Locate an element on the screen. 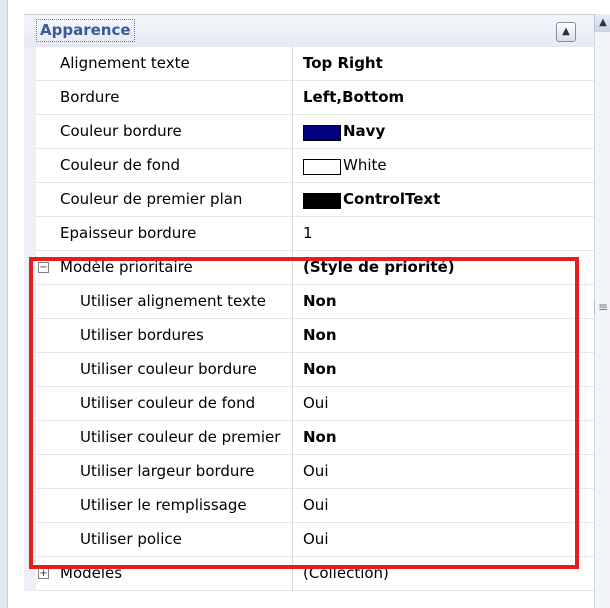 The width and height of the screenshot is (610, 608). property-name: Utiliser le remplissage is located at coordinates (163, 505).